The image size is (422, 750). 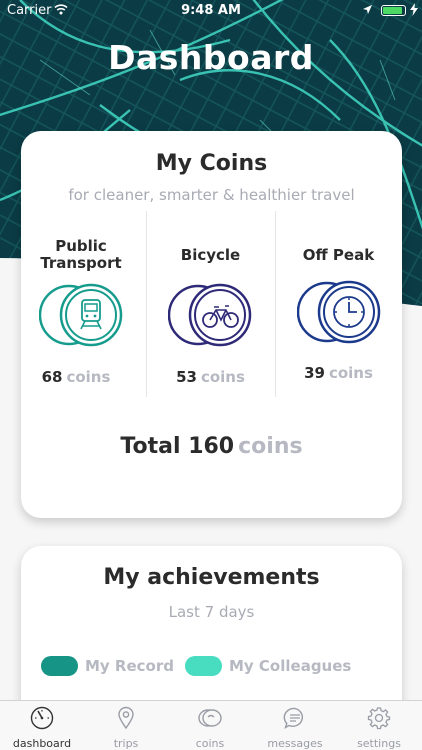 What do you see at coordinates (210, 315) in the screenshot?
I see `bicycle-icon` at bounding box center [210, 315].